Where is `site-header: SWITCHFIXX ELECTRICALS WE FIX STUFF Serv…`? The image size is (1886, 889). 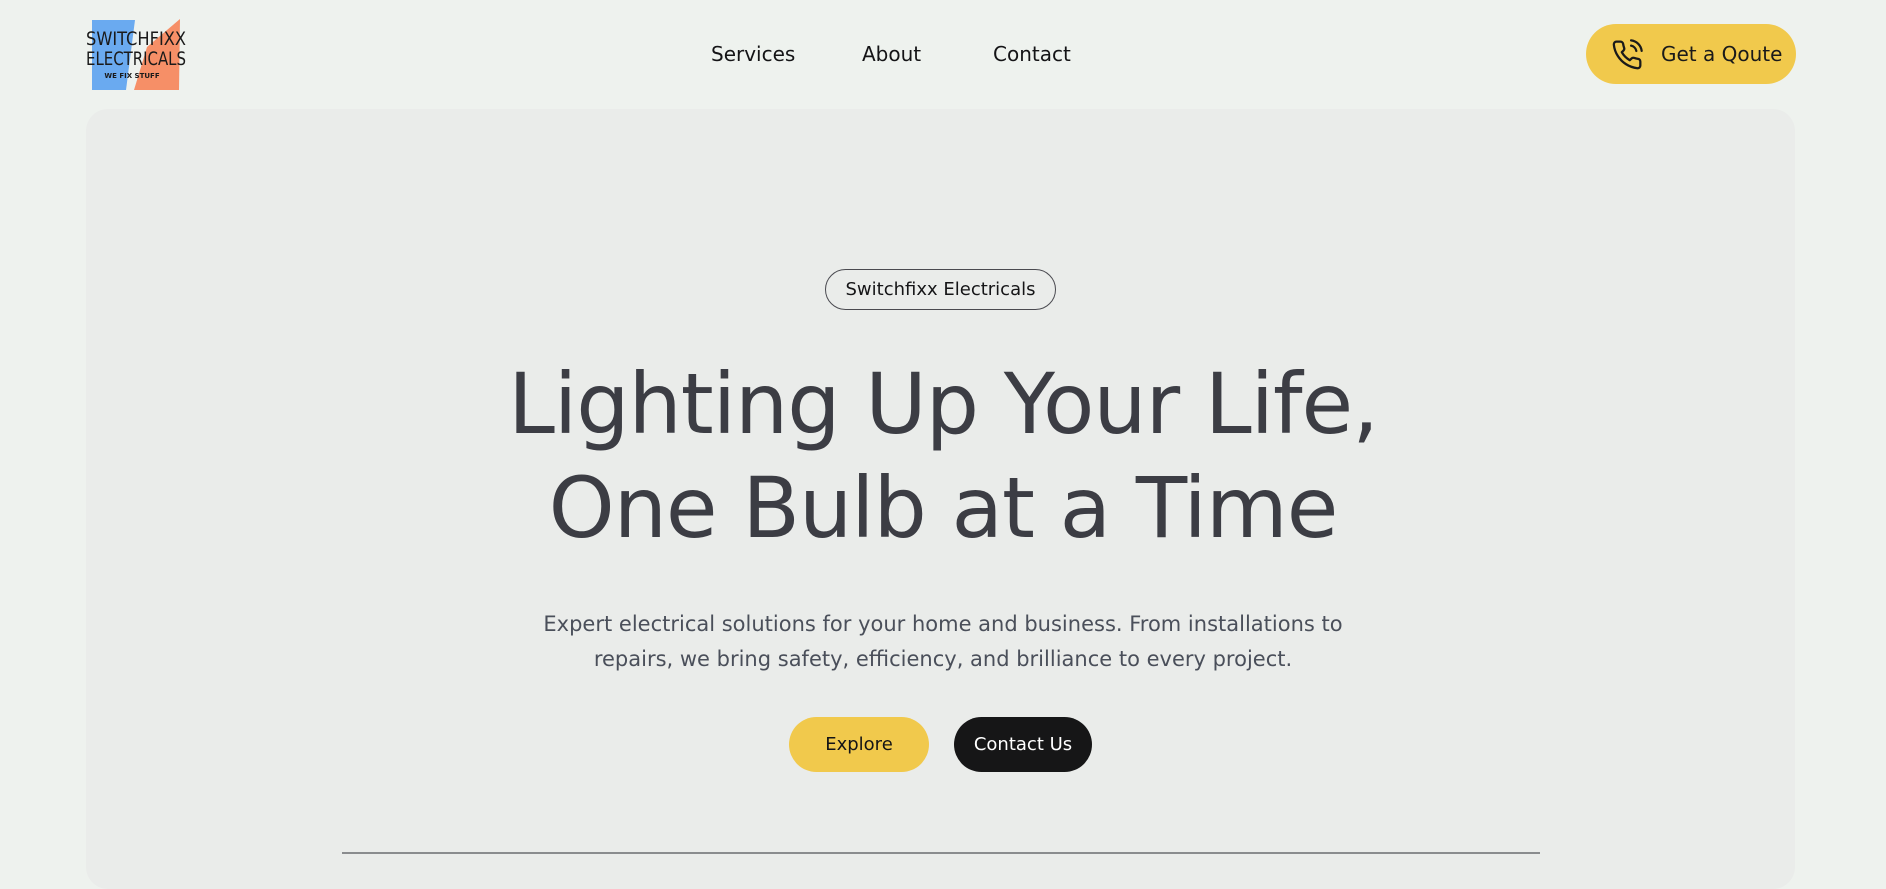 site-header: SWITCHFIXX ELECTRICALS WE FIX STUFF Serv… is located at coordinates (943, 54).